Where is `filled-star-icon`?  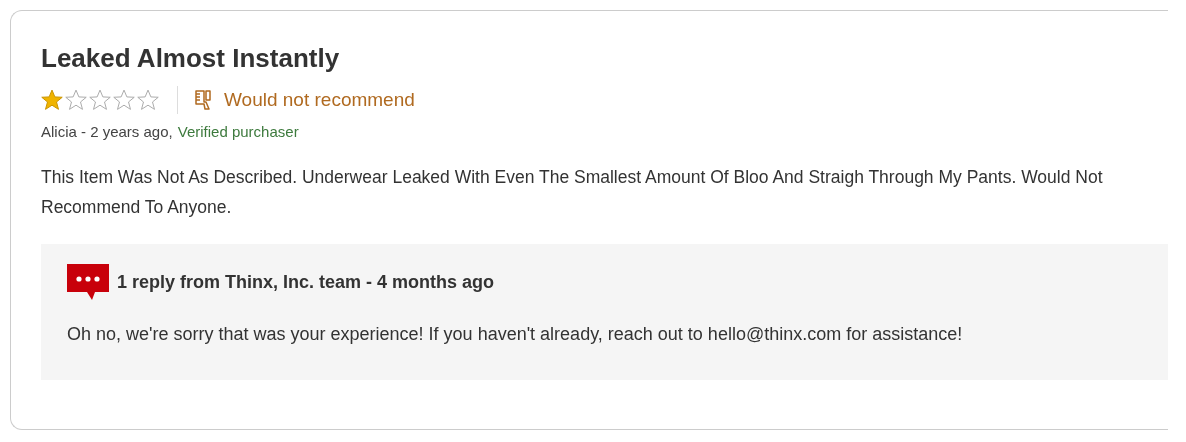 filled-star-icon is located at coordinates (52, 100).